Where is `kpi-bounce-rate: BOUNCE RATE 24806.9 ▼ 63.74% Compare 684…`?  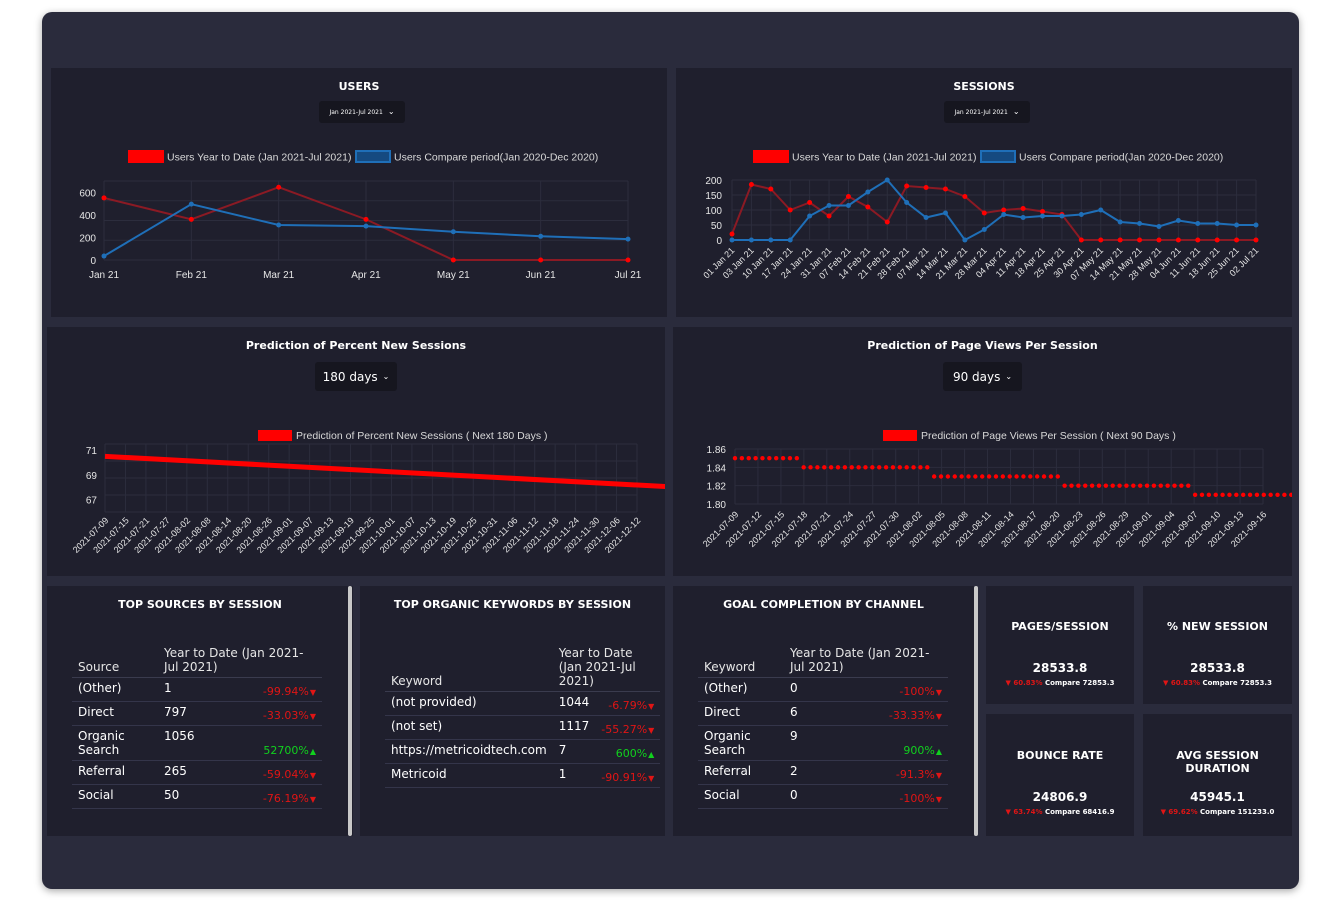
kpi-bounce-rate: BOUNCE RATE 24806.9 ▼ 63.74% Compare 684… is located at coordinates (1060, 775).